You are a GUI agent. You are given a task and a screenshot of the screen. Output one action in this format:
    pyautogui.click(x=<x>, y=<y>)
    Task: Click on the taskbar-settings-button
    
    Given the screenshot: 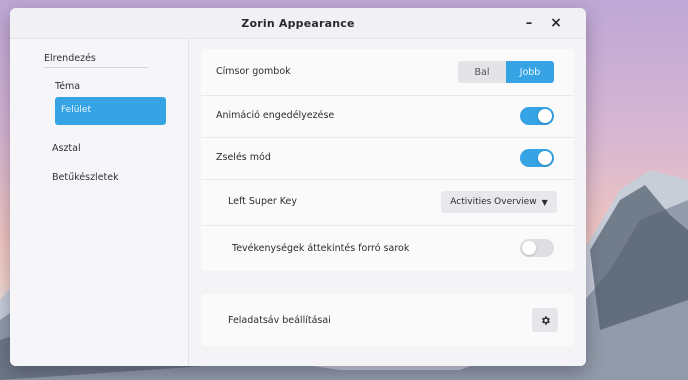 What is the action you would take?
    pyautogui.click(x=545, y=320)
    